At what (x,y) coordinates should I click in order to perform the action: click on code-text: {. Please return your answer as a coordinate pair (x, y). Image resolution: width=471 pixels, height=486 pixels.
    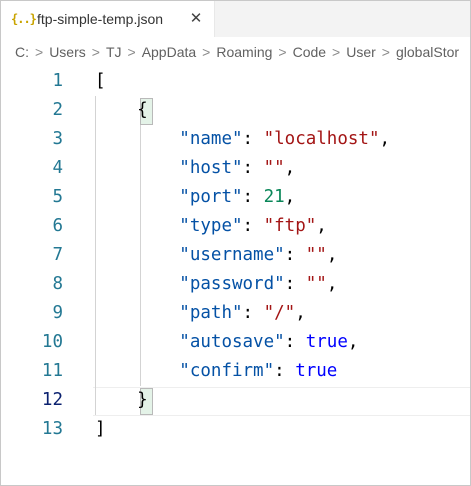
    Looking at the image, I should click on (121, 110).